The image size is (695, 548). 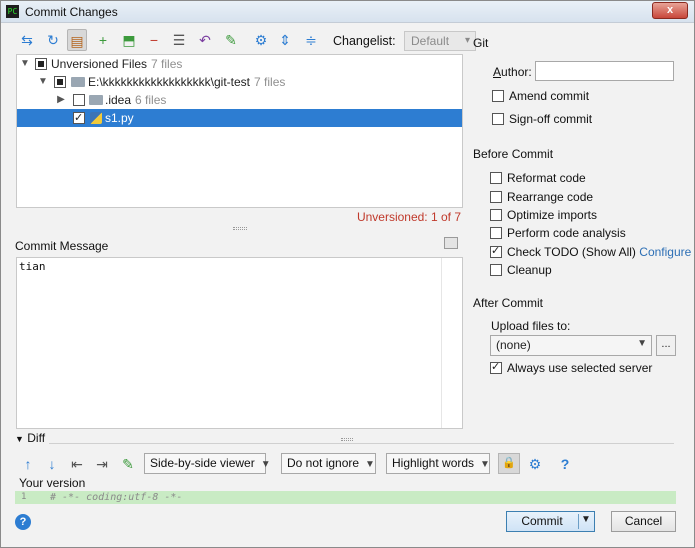 What do you see at coordinates (546, 178) in the screenshot?
I see `reformat-code-label: Reformat code` at bounding box center [546, 178].